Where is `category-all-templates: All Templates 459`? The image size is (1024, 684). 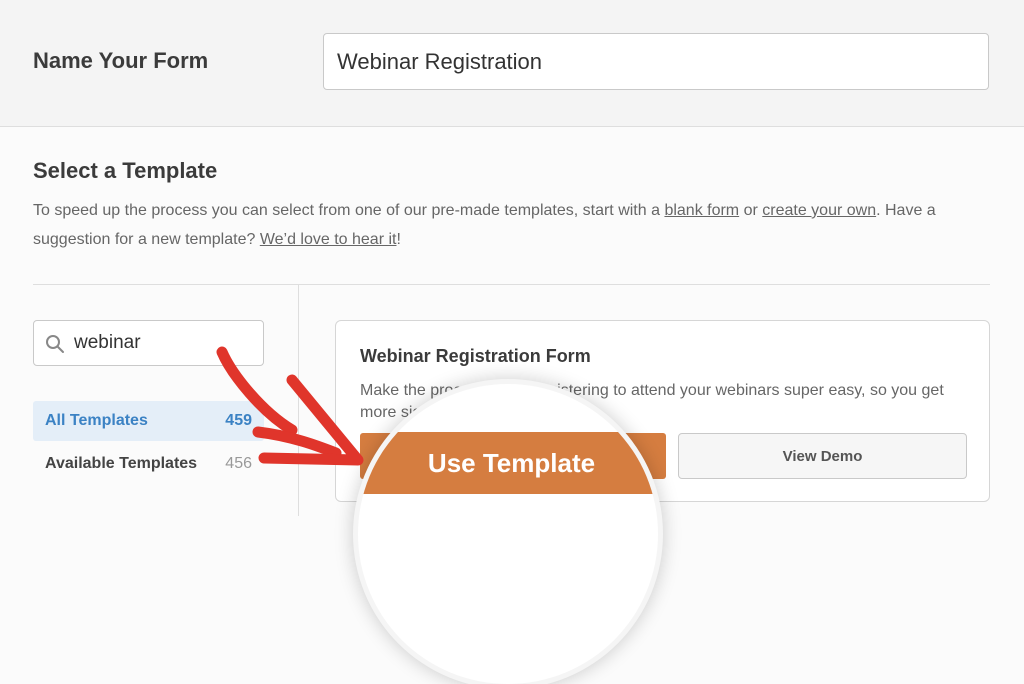 category-all-templates: All Templates 459 is located at coordinates (148, 421).